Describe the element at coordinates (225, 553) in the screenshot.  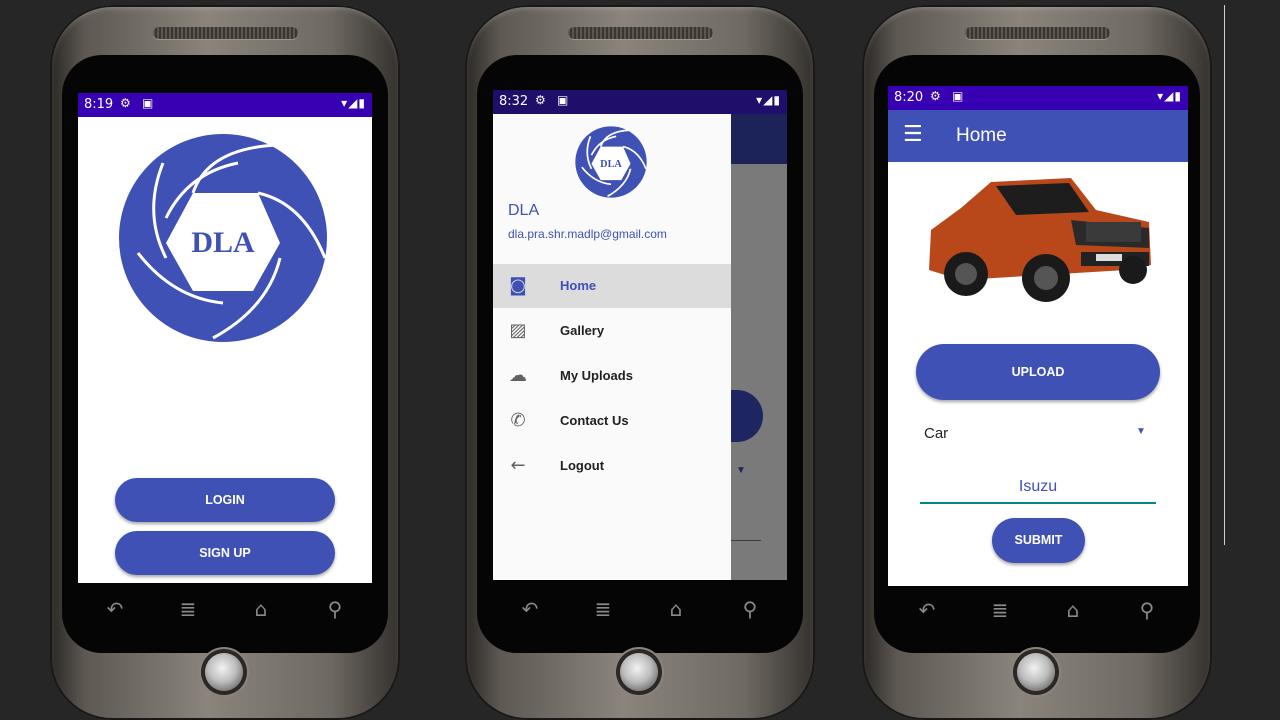
I see `signup-button: SIGN UP` at that location.